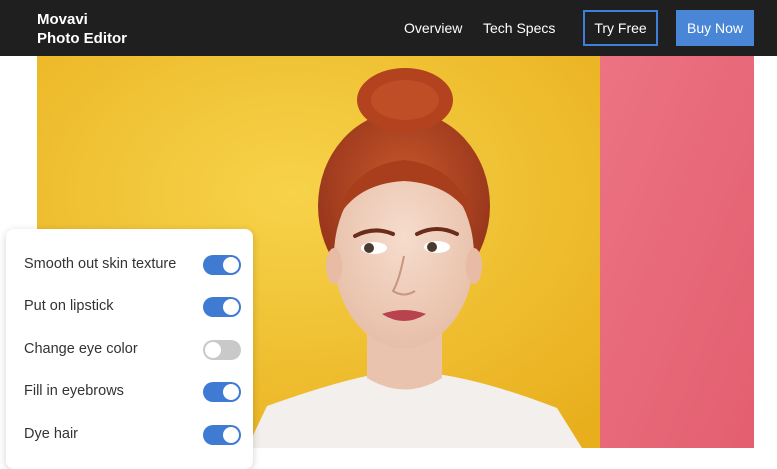  I want to click on eyebrows-toggle, so click(222, 392).